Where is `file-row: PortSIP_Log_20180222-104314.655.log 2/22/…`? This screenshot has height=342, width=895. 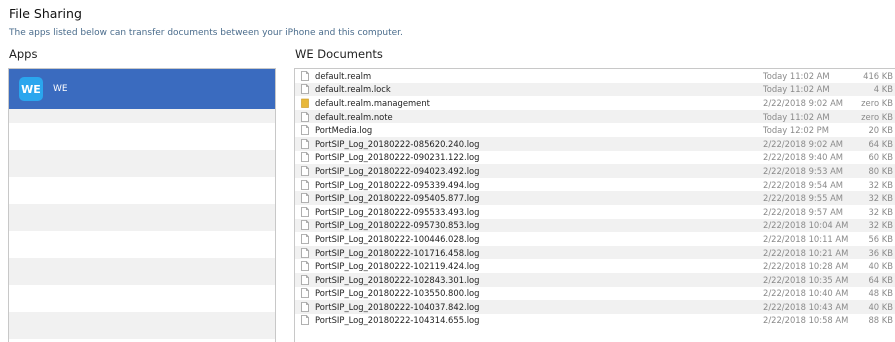 file-row: PortSIP_Log_20180222-104314.655.log 2/22/… is located at coordinates (595, 321).